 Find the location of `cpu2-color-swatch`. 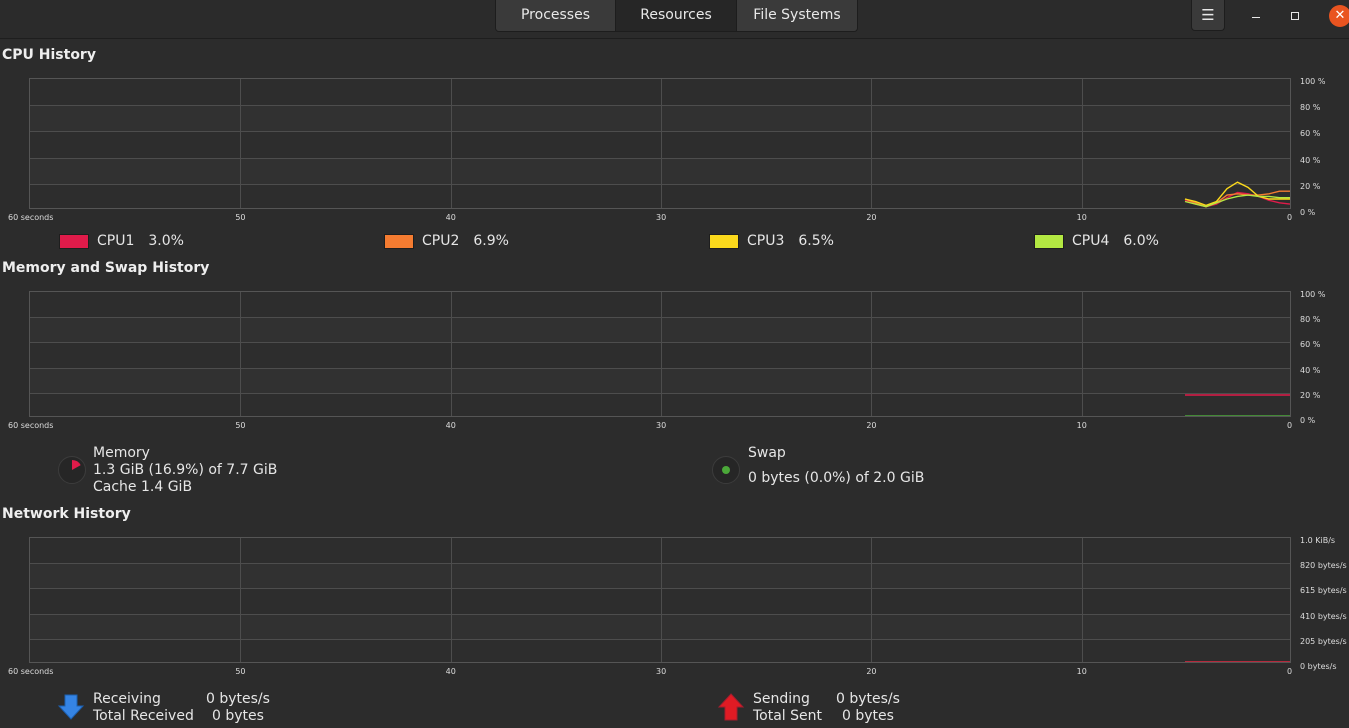

cpu2-color-swatch is located at coordinates (399, 241).